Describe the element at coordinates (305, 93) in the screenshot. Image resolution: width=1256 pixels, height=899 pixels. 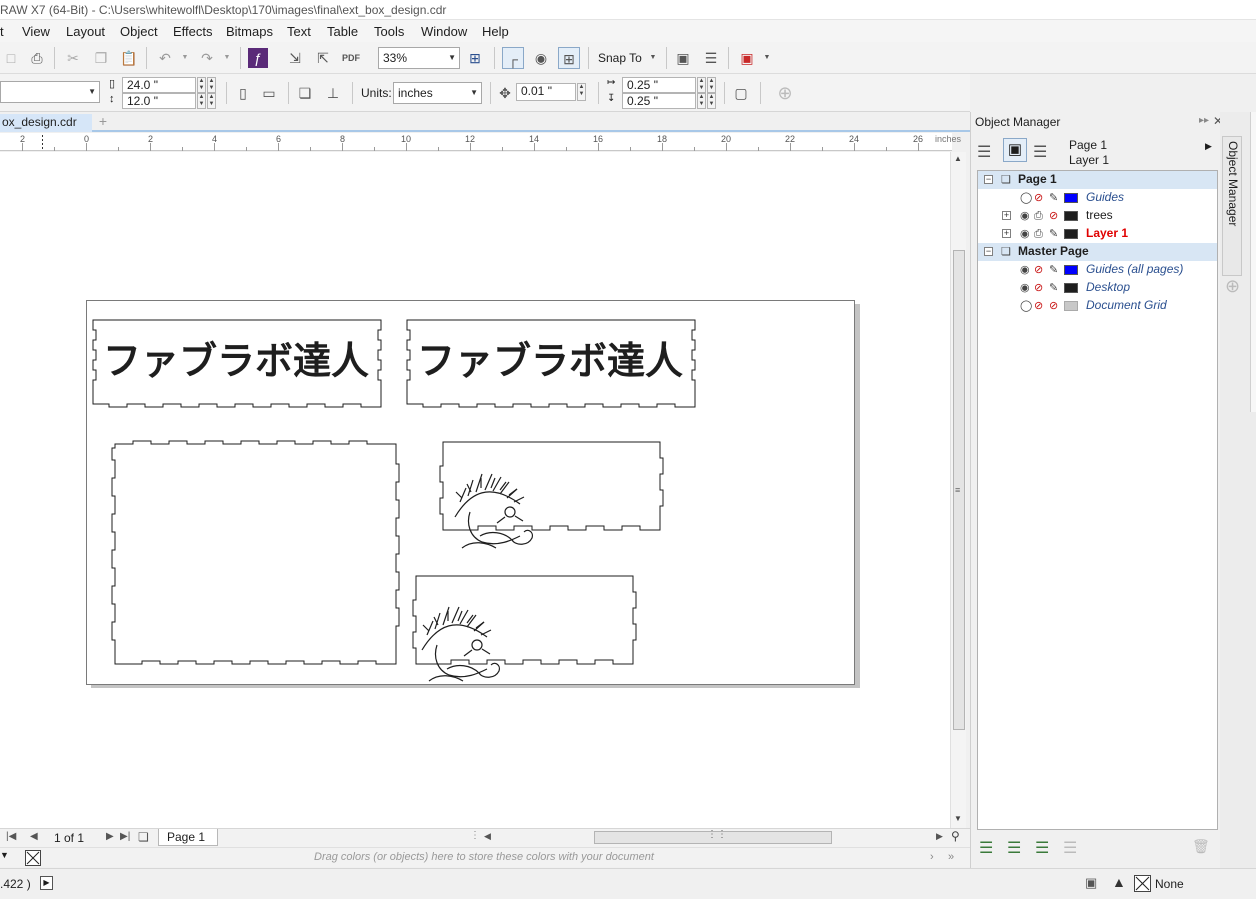
I see `all-pages-icon: ❏` at that location.